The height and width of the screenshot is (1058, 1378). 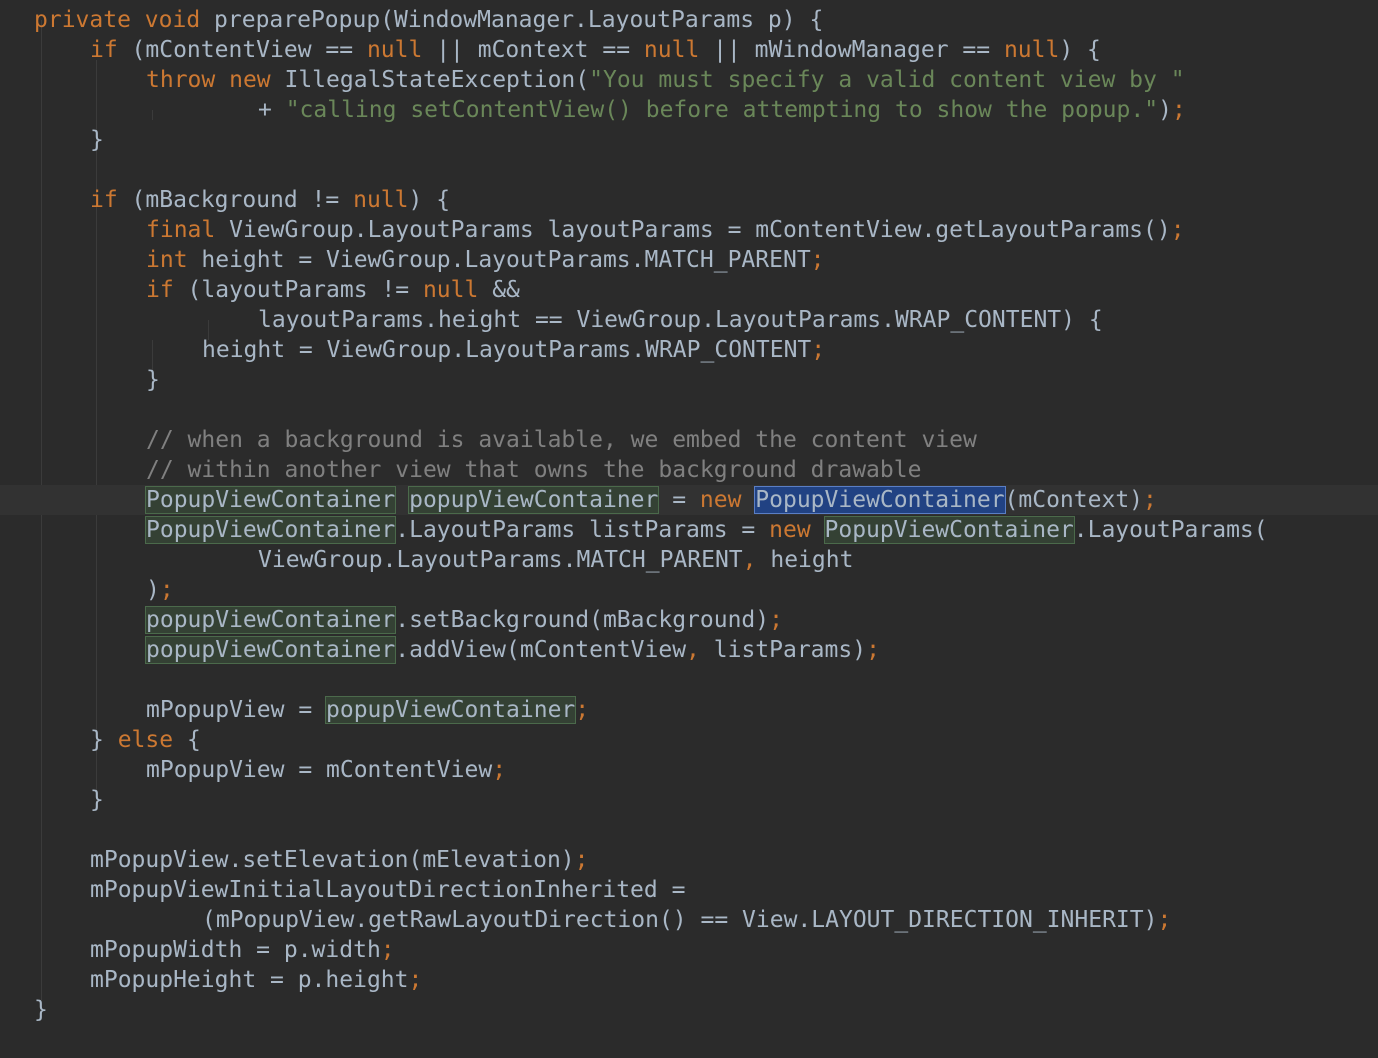 I want to click on code-token: .LayoutParams listParams =, so click(x=582, y=530).